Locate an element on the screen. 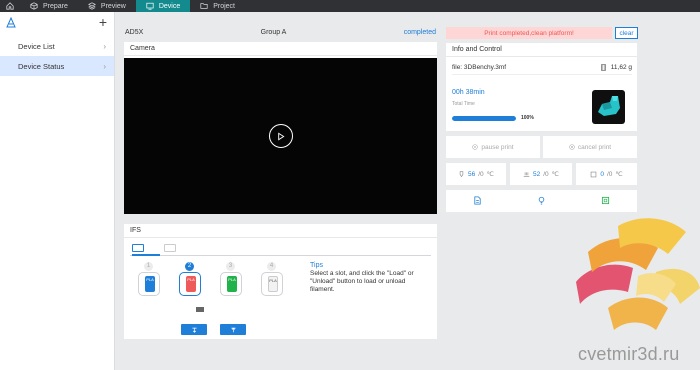  filament-slot: 2 PLA is located at coordinates (190, 284).